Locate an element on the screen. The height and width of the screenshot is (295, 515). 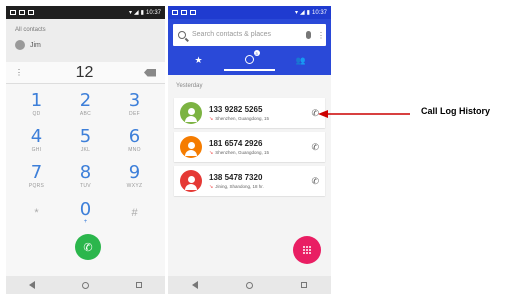
call-info: 133 9282 5265 ↘ Shenzhen, Guangdong, 15 is located at coordinates (260, 113).